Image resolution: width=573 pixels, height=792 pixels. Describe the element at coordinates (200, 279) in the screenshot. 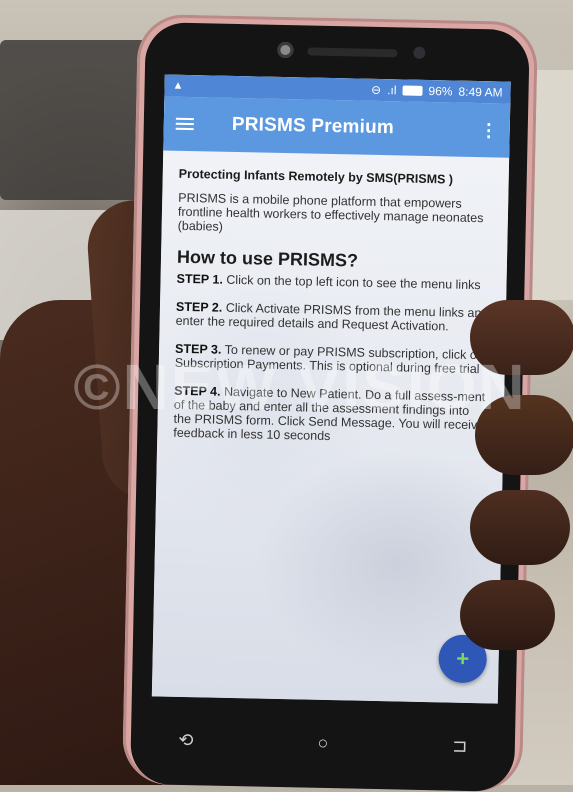

I see `step-label: STEP 1.` at that location.